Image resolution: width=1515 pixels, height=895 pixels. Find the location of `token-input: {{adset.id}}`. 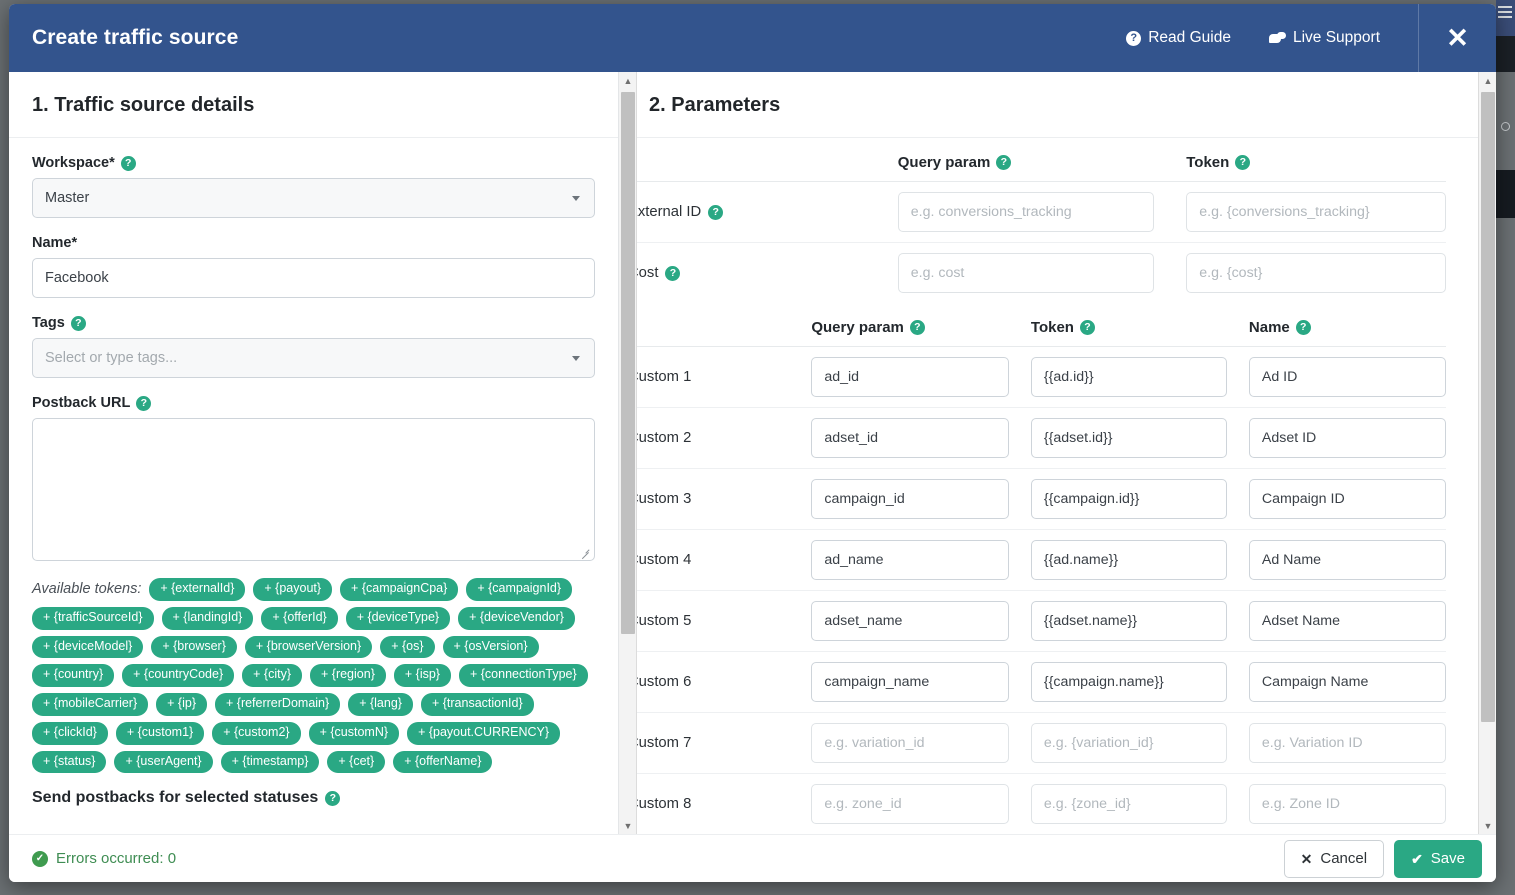

token-input: {{adset.id}} is located at coordinates (1129, 438).